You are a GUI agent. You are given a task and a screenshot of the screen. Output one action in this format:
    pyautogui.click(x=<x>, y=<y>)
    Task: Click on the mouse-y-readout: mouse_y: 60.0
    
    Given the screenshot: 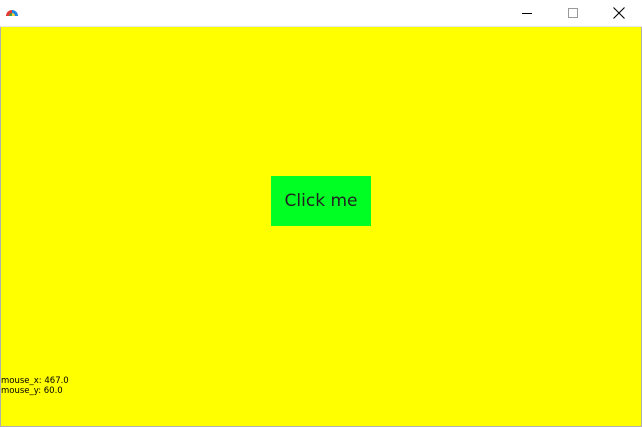 What is the action you would take?
    pyautogui.click(x=32, y=391)
    